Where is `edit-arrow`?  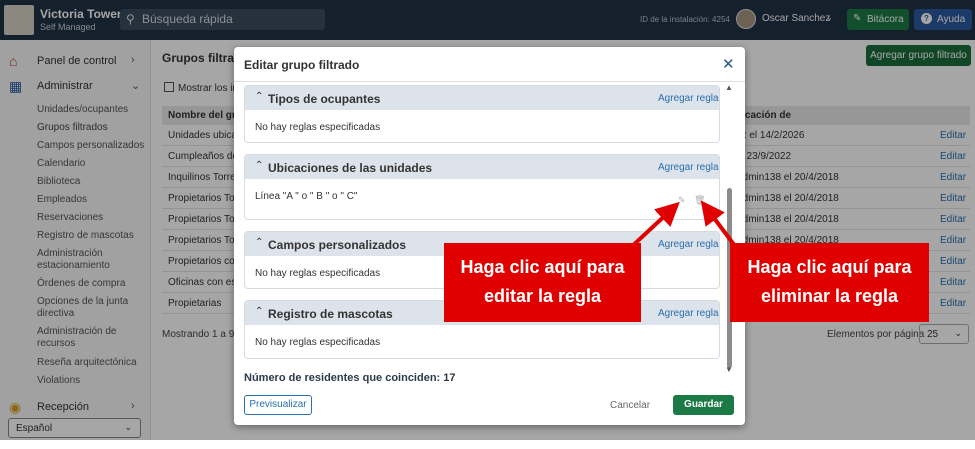 edit-arrow is located at coordinates (653, 226).